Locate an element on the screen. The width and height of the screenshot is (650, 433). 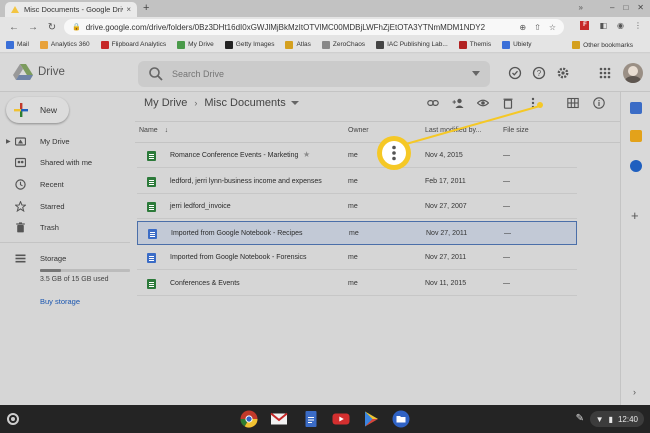
tab-close-icon: × is located at coordinates (128, 9).